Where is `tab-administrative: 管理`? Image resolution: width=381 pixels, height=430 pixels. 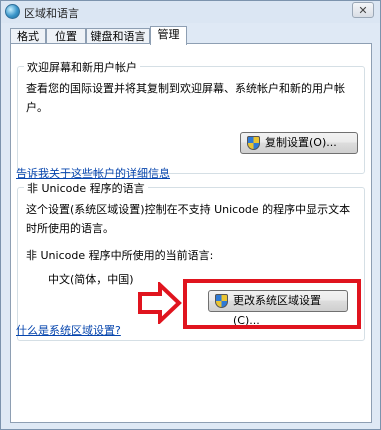
tab-administrative: 管理 is located at coordinates (168, 35).